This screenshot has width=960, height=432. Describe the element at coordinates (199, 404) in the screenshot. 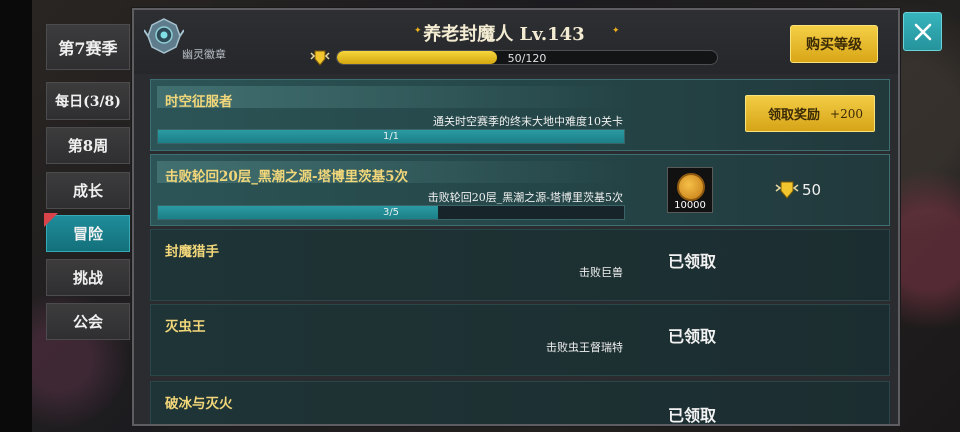

I see `mission-name: 破冰与灭火` at that location.